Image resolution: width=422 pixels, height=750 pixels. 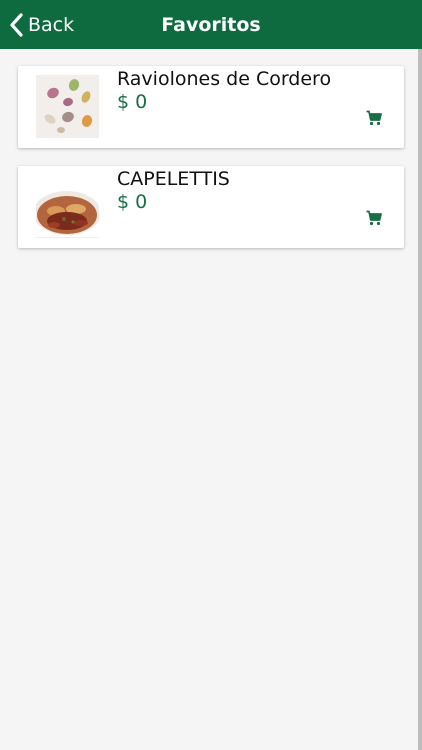 What do you see at coordinates (173, 179) in the screenshot?
I see `item-name: CAPELETTIS` at bounding box center [173, 179].